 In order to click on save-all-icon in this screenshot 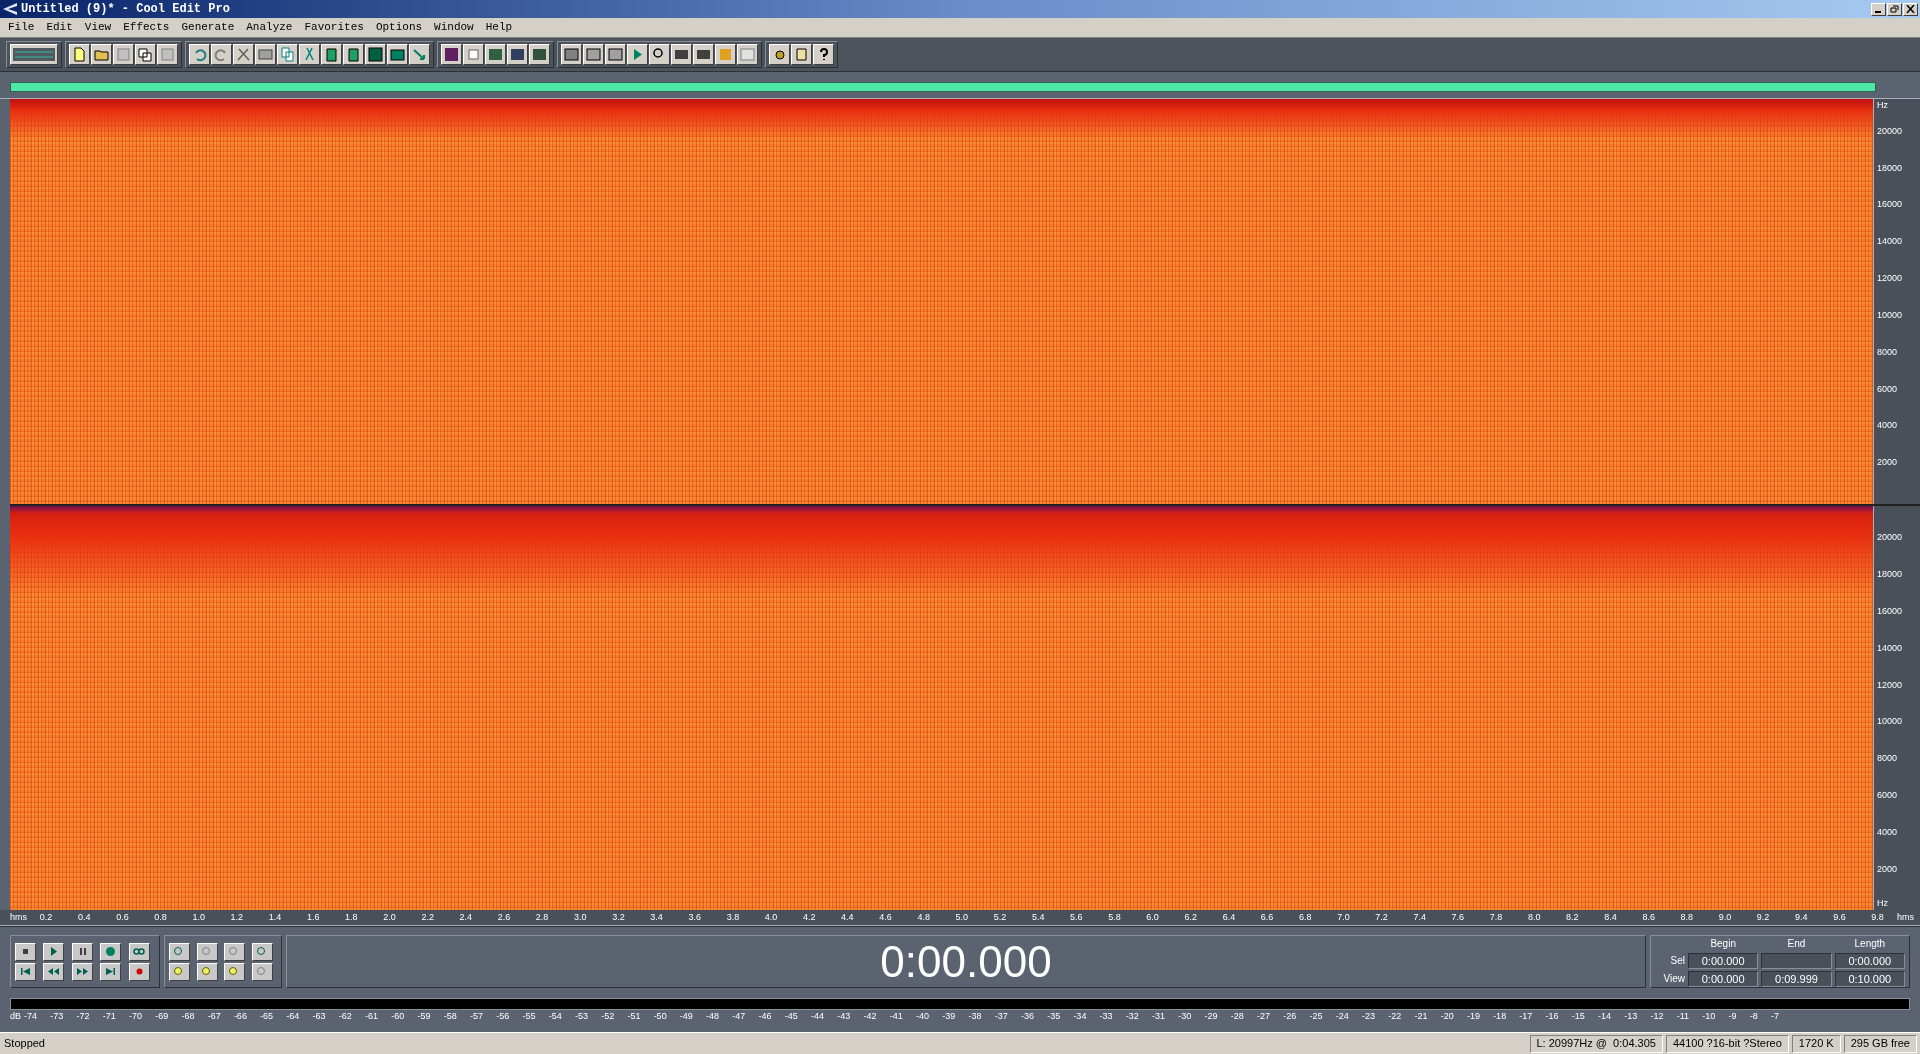, I will do `click(145, 54)`.